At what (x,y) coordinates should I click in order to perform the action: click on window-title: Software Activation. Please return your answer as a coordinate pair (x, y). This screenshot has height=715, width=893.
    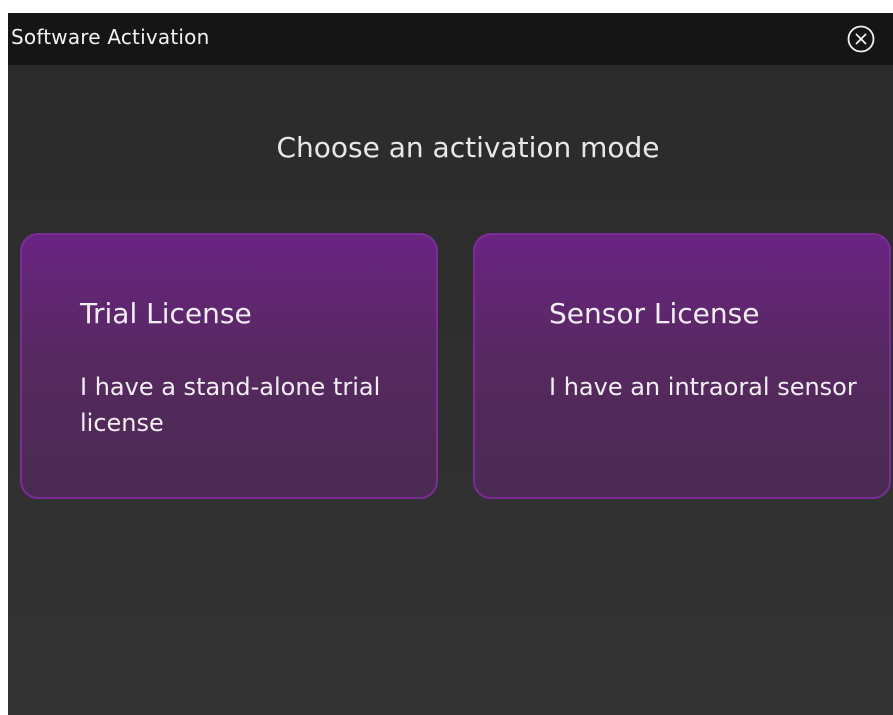
    Looking at the image, I should click on (110, 37).